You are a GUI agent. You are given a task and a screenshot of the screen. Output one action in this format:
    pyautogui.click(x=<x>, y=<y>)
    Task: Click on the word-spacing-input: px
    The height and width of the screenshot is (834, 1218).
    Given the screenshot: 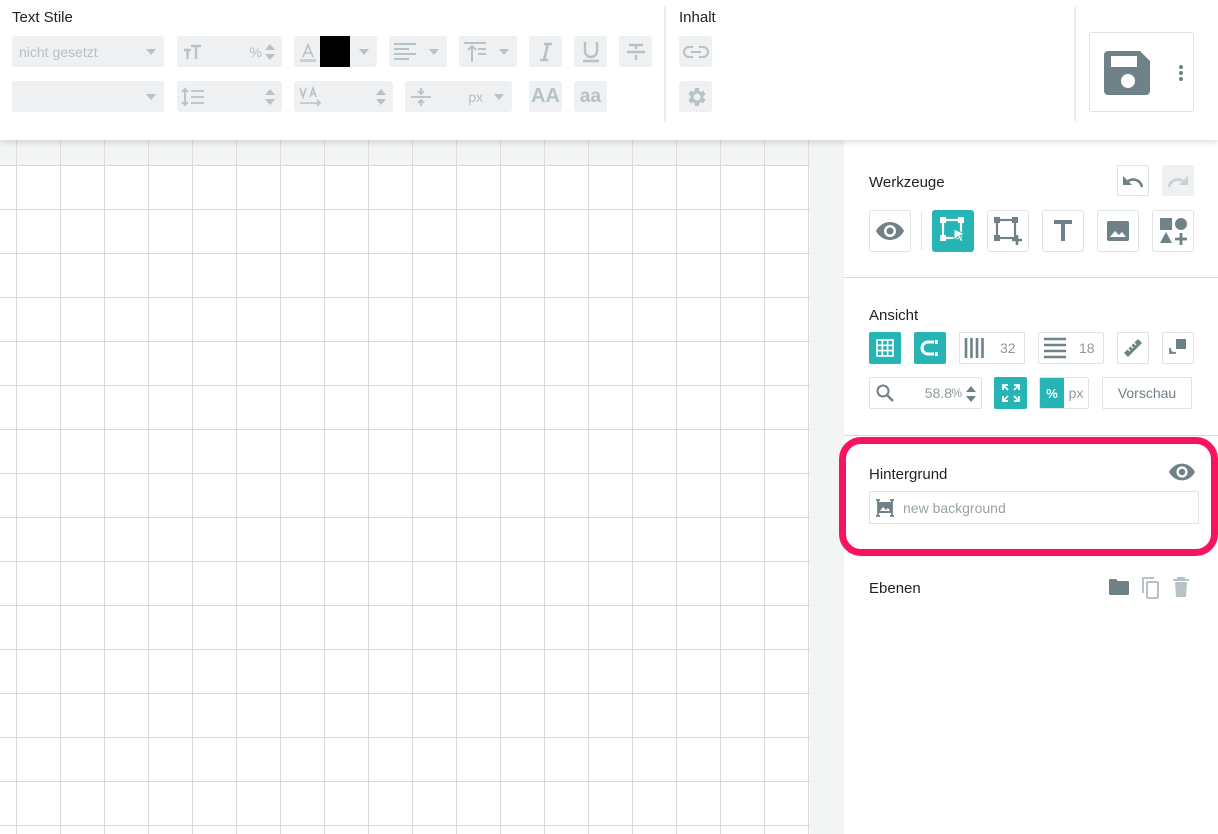 What is the action you would take?
    pyautogui.click(x=458, y=96)
    